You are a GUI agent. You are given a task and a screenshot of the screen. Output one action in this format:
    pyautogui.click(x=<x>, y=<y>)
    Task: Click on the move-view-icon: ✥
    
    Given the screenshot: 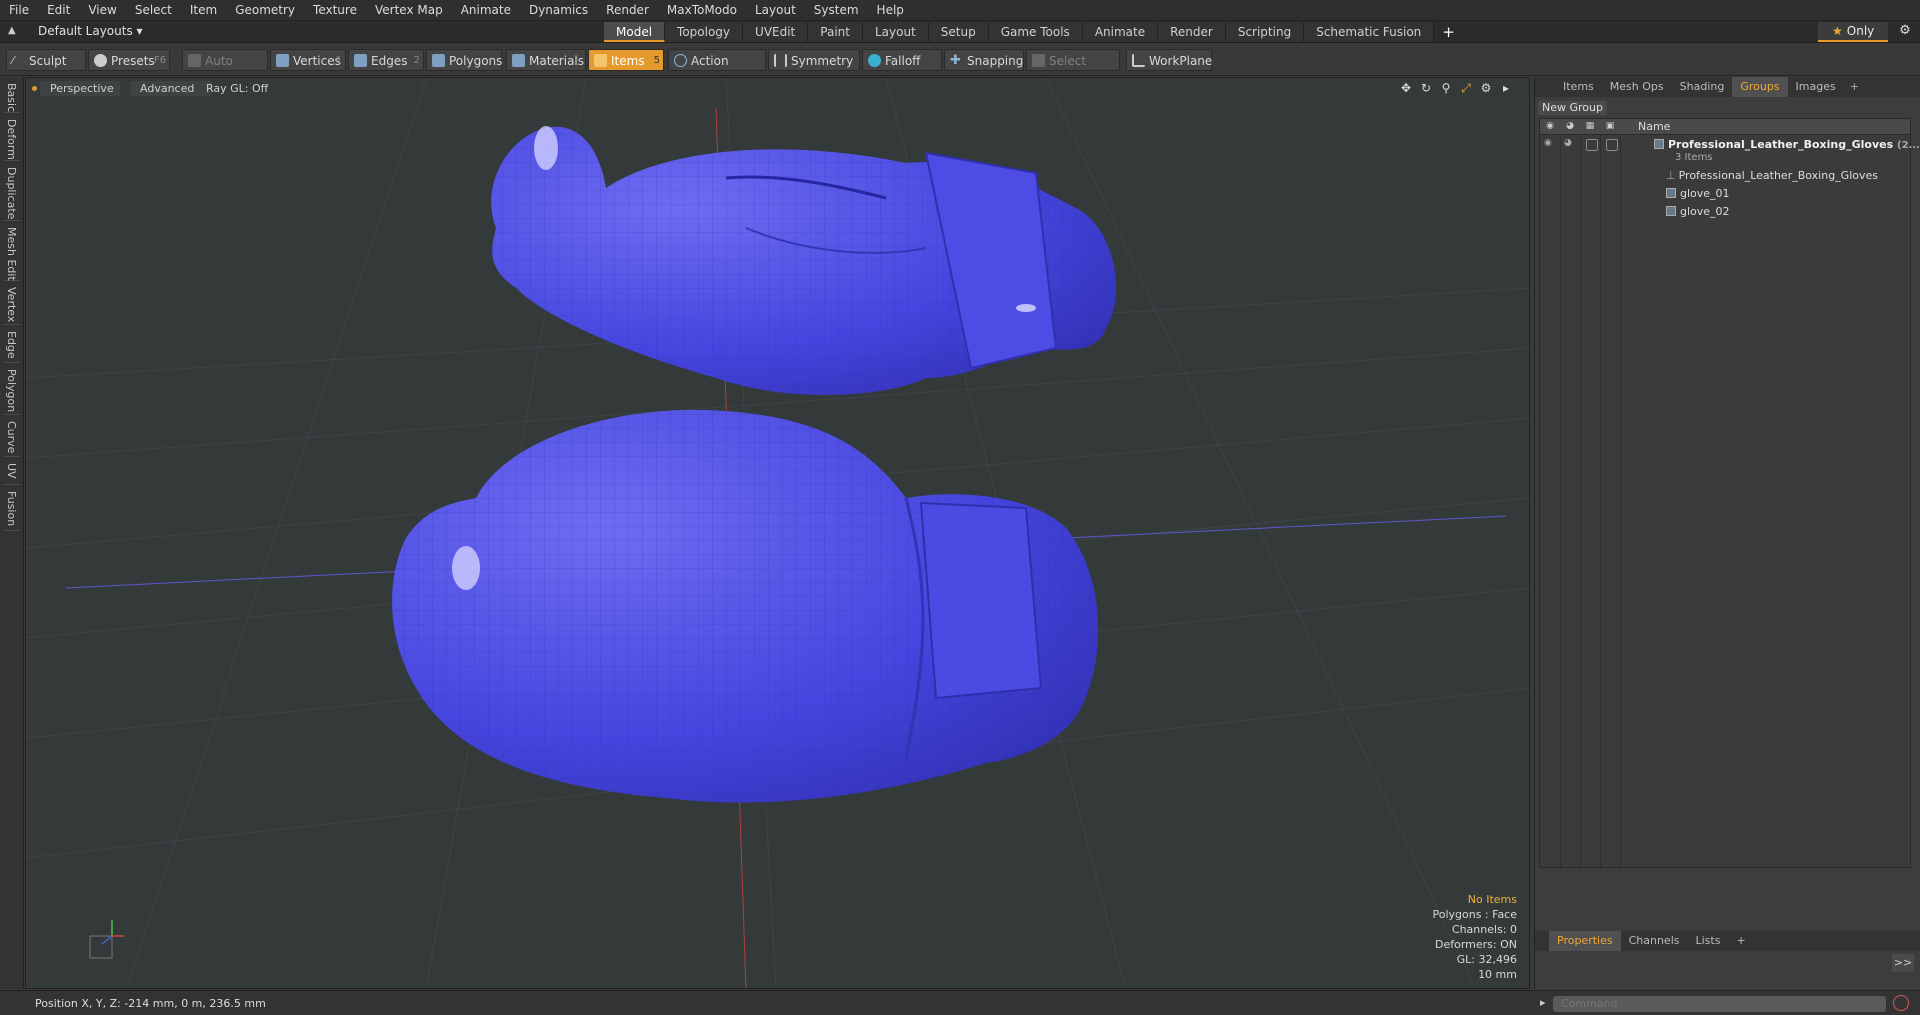 What is the action you would take?
    pyautogui.click(x=1406, y=88)
    